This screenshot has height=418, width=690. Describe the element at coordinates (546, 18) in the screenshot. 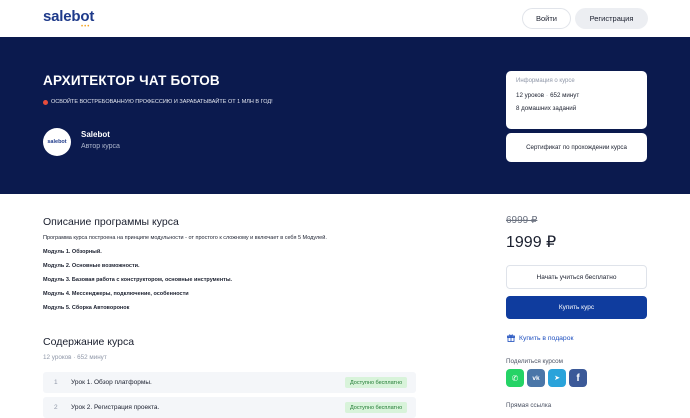

I see `login-button: Войти` at that location.